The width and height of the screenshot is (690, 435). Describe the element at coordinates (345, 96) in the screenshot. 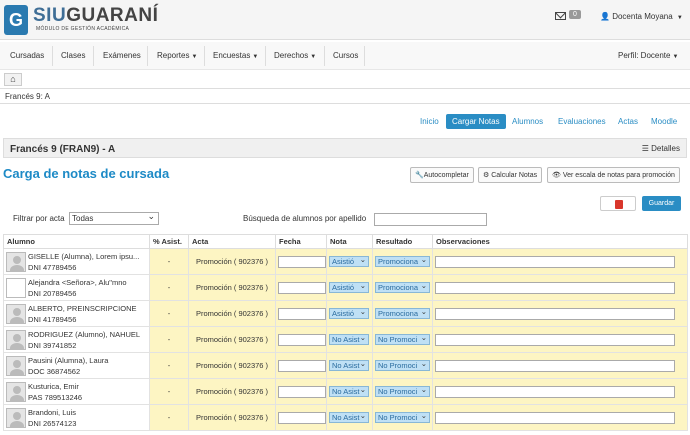

I see `breadcrumb: Francés 9: A` at that location.